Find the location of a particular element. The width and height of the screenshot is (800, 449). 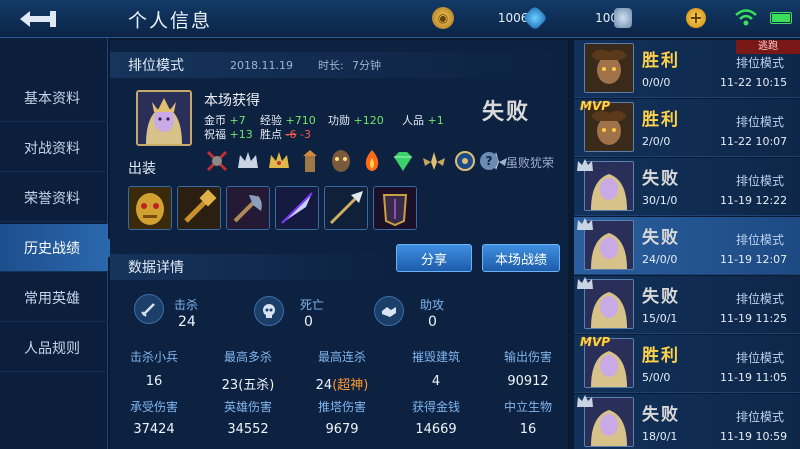

match-header: 排位模式 2018.11.19 时长: 7分钟 is located at coordinates (339, 65).